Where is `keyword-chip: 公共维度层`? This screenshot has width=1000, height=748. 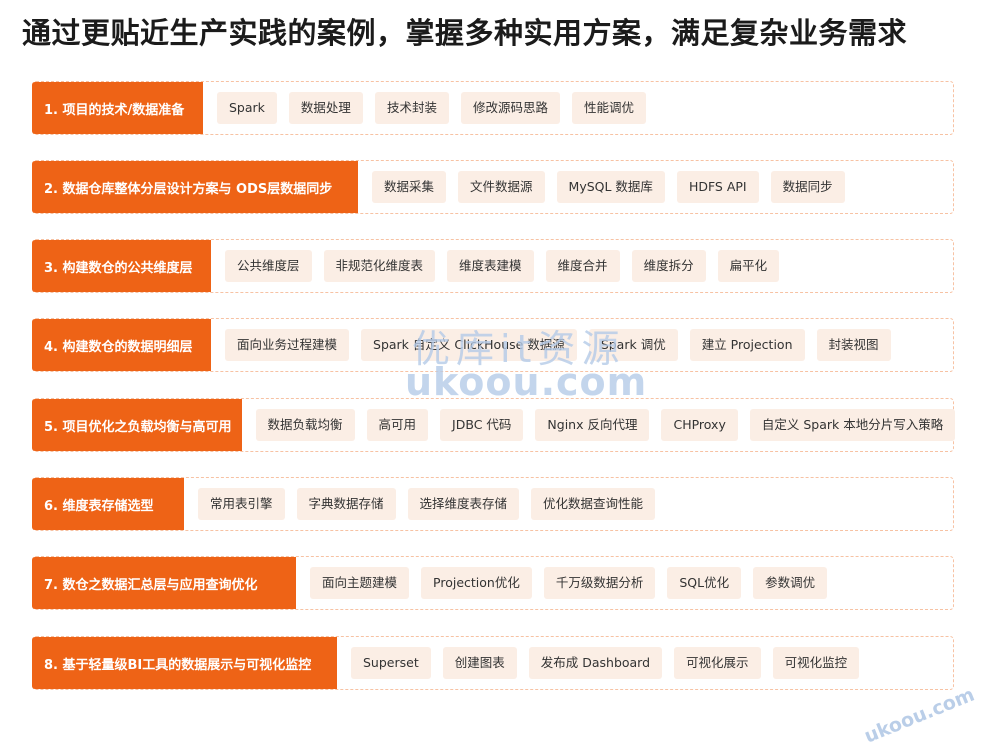
keyword-chip: 公共维度层 is located at coordinates (268, 266).